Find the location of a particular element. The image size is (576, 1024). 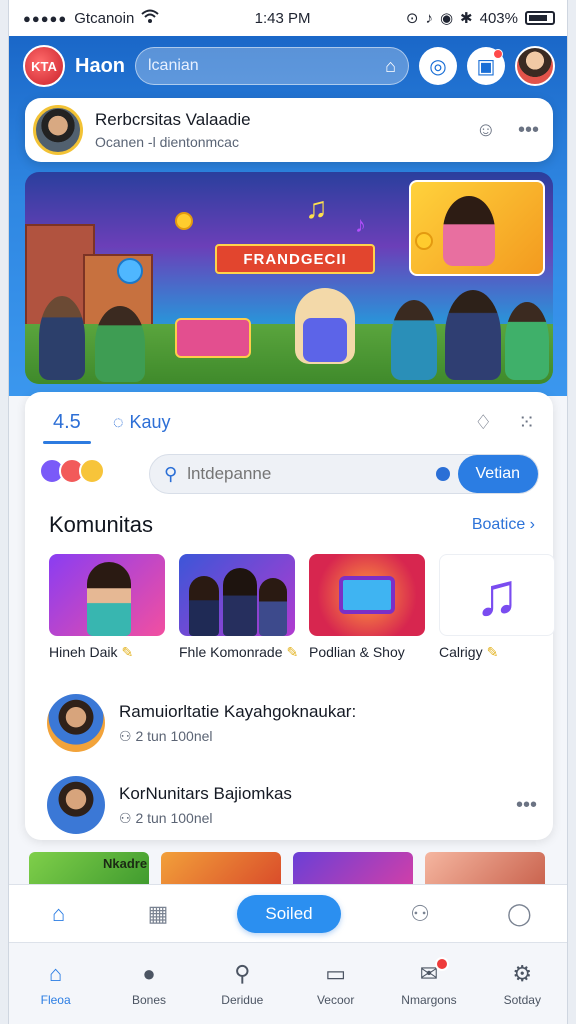

action-bar: ⌂ ▦ Soiled ⚇ ◯ is located at coordinates (288, 913).